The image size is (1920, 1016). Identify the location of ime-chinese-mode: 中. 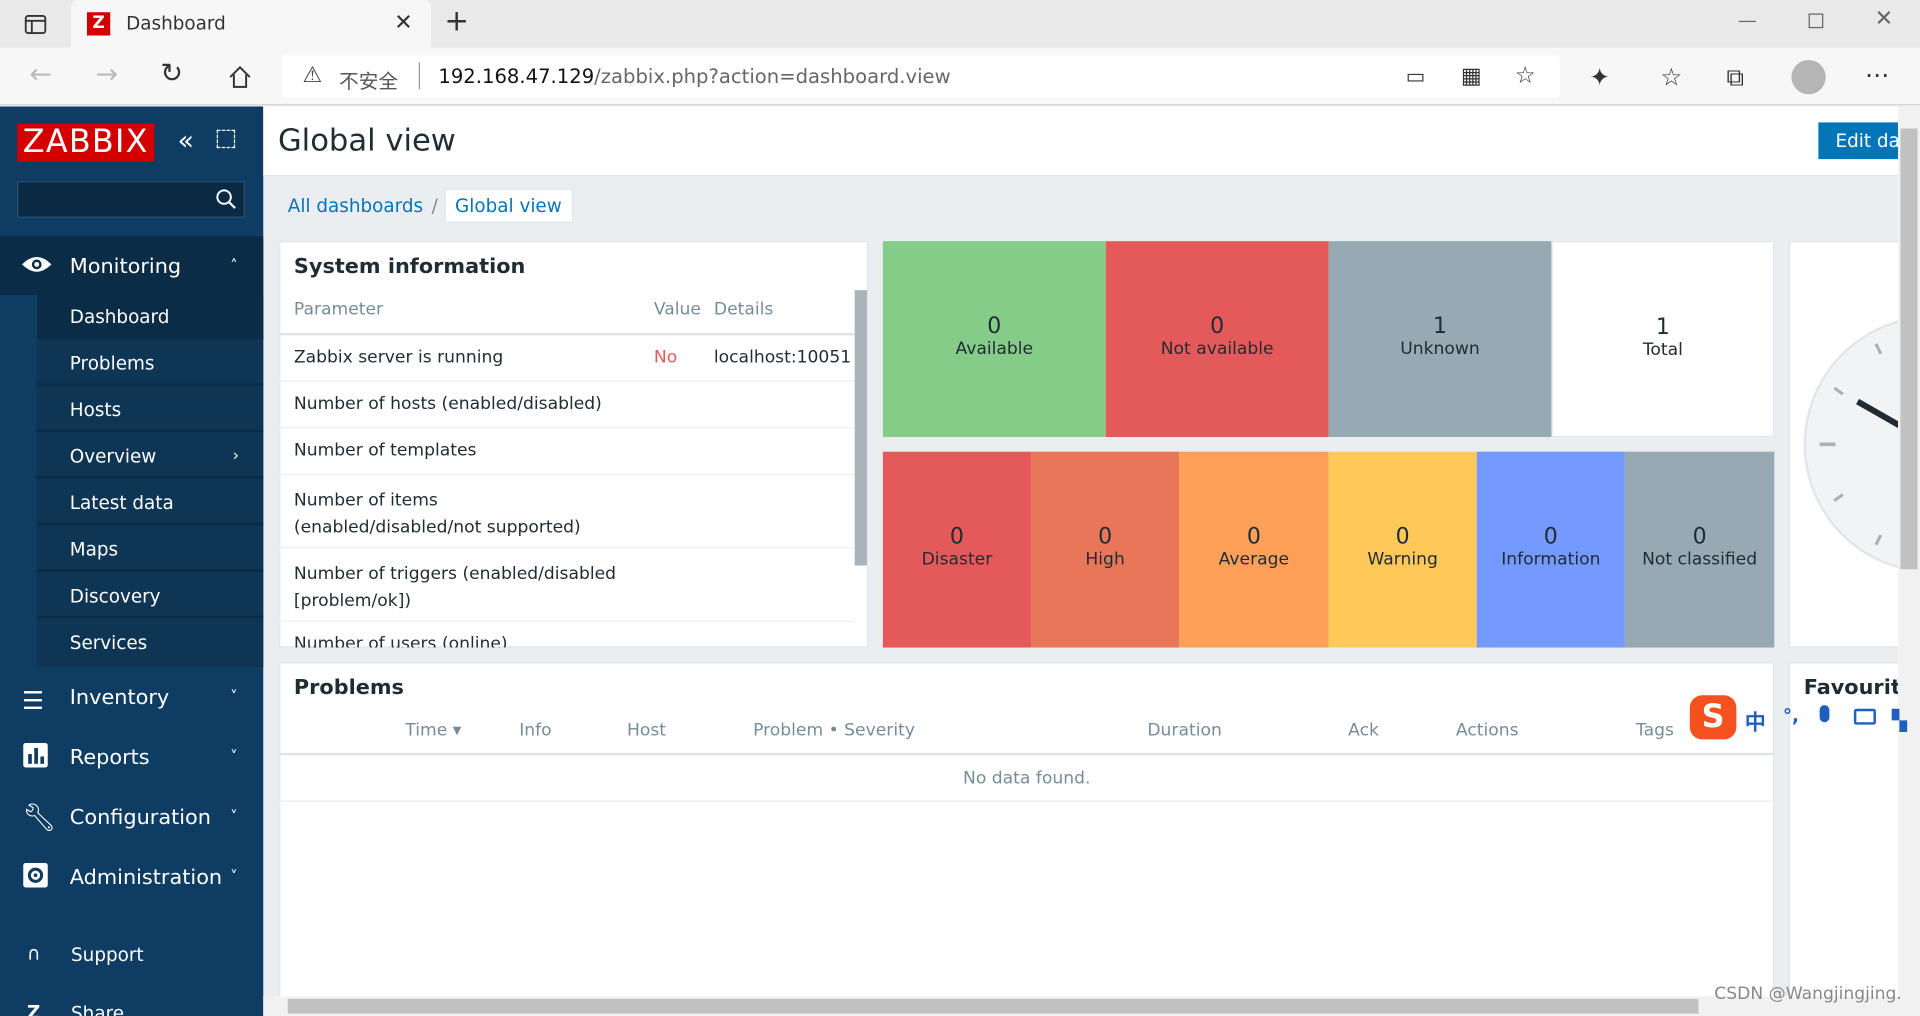
(1755, 720).